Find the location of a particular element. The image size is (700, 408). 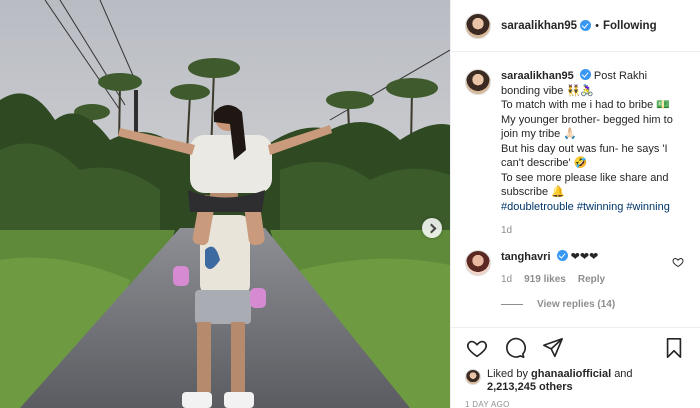

caption-line: To match with me i had to bribe 💵 is located at coordinates (585, 105).